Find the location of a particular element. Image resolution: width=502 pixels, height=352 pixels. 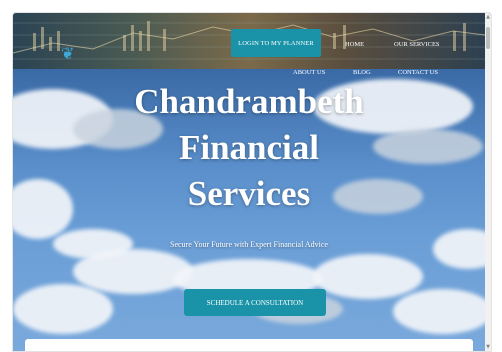

nav-our-services-link: OUR SERVICES is located at coordinates (417, 44).